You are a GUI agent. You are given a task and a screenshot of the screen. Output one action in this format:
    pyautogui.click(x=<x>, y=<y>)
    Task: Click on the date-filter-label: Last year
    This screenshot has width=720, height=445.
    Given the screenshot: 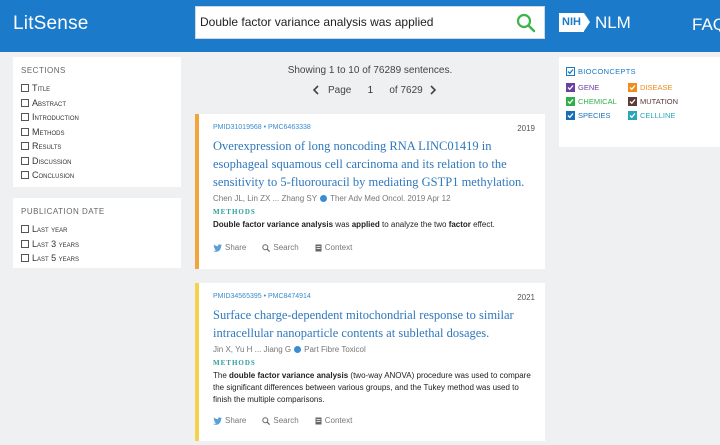 What is the action you would take?
    pyautogui.click(x=50, y=229)
    